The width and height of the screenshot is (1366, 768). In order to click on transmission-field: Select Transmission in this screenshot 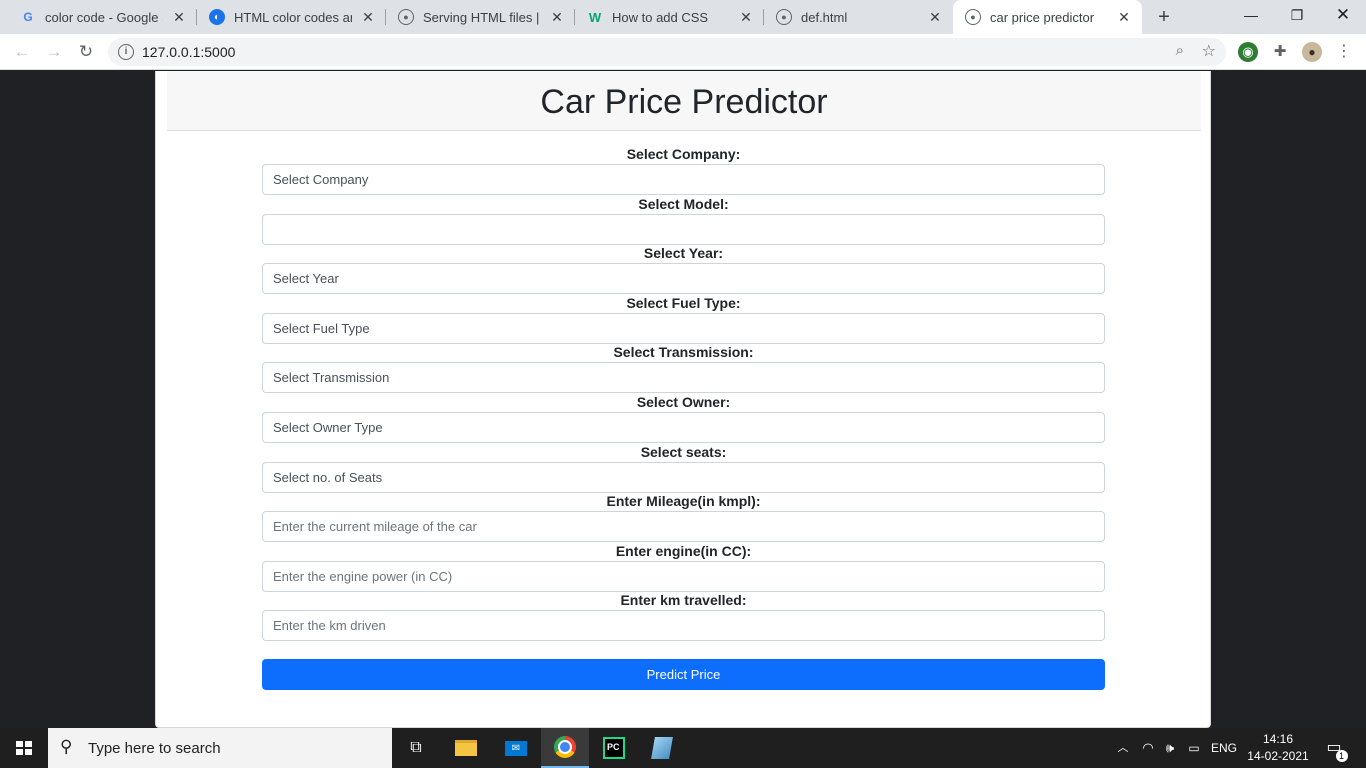, I will do `click(683, 368)`.